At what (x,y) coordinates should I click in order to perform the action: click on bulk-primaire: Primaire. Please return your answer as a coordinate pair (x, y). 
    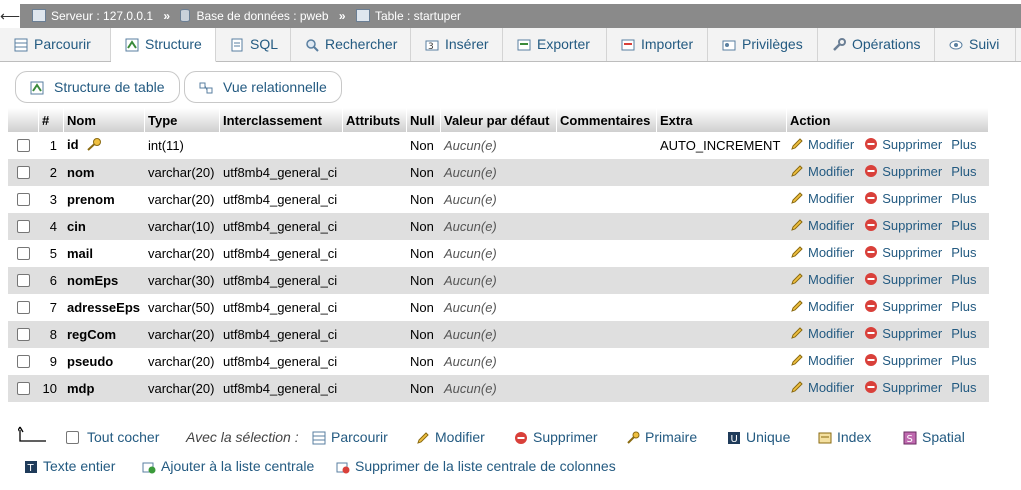
    Looking at the image, I should click on (661, 438).